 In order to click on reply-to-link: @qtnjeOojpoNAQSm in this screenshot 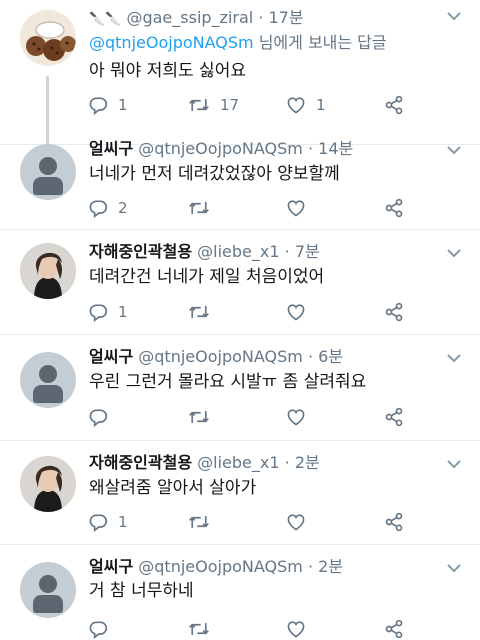, I will do `click(171, 42)`.